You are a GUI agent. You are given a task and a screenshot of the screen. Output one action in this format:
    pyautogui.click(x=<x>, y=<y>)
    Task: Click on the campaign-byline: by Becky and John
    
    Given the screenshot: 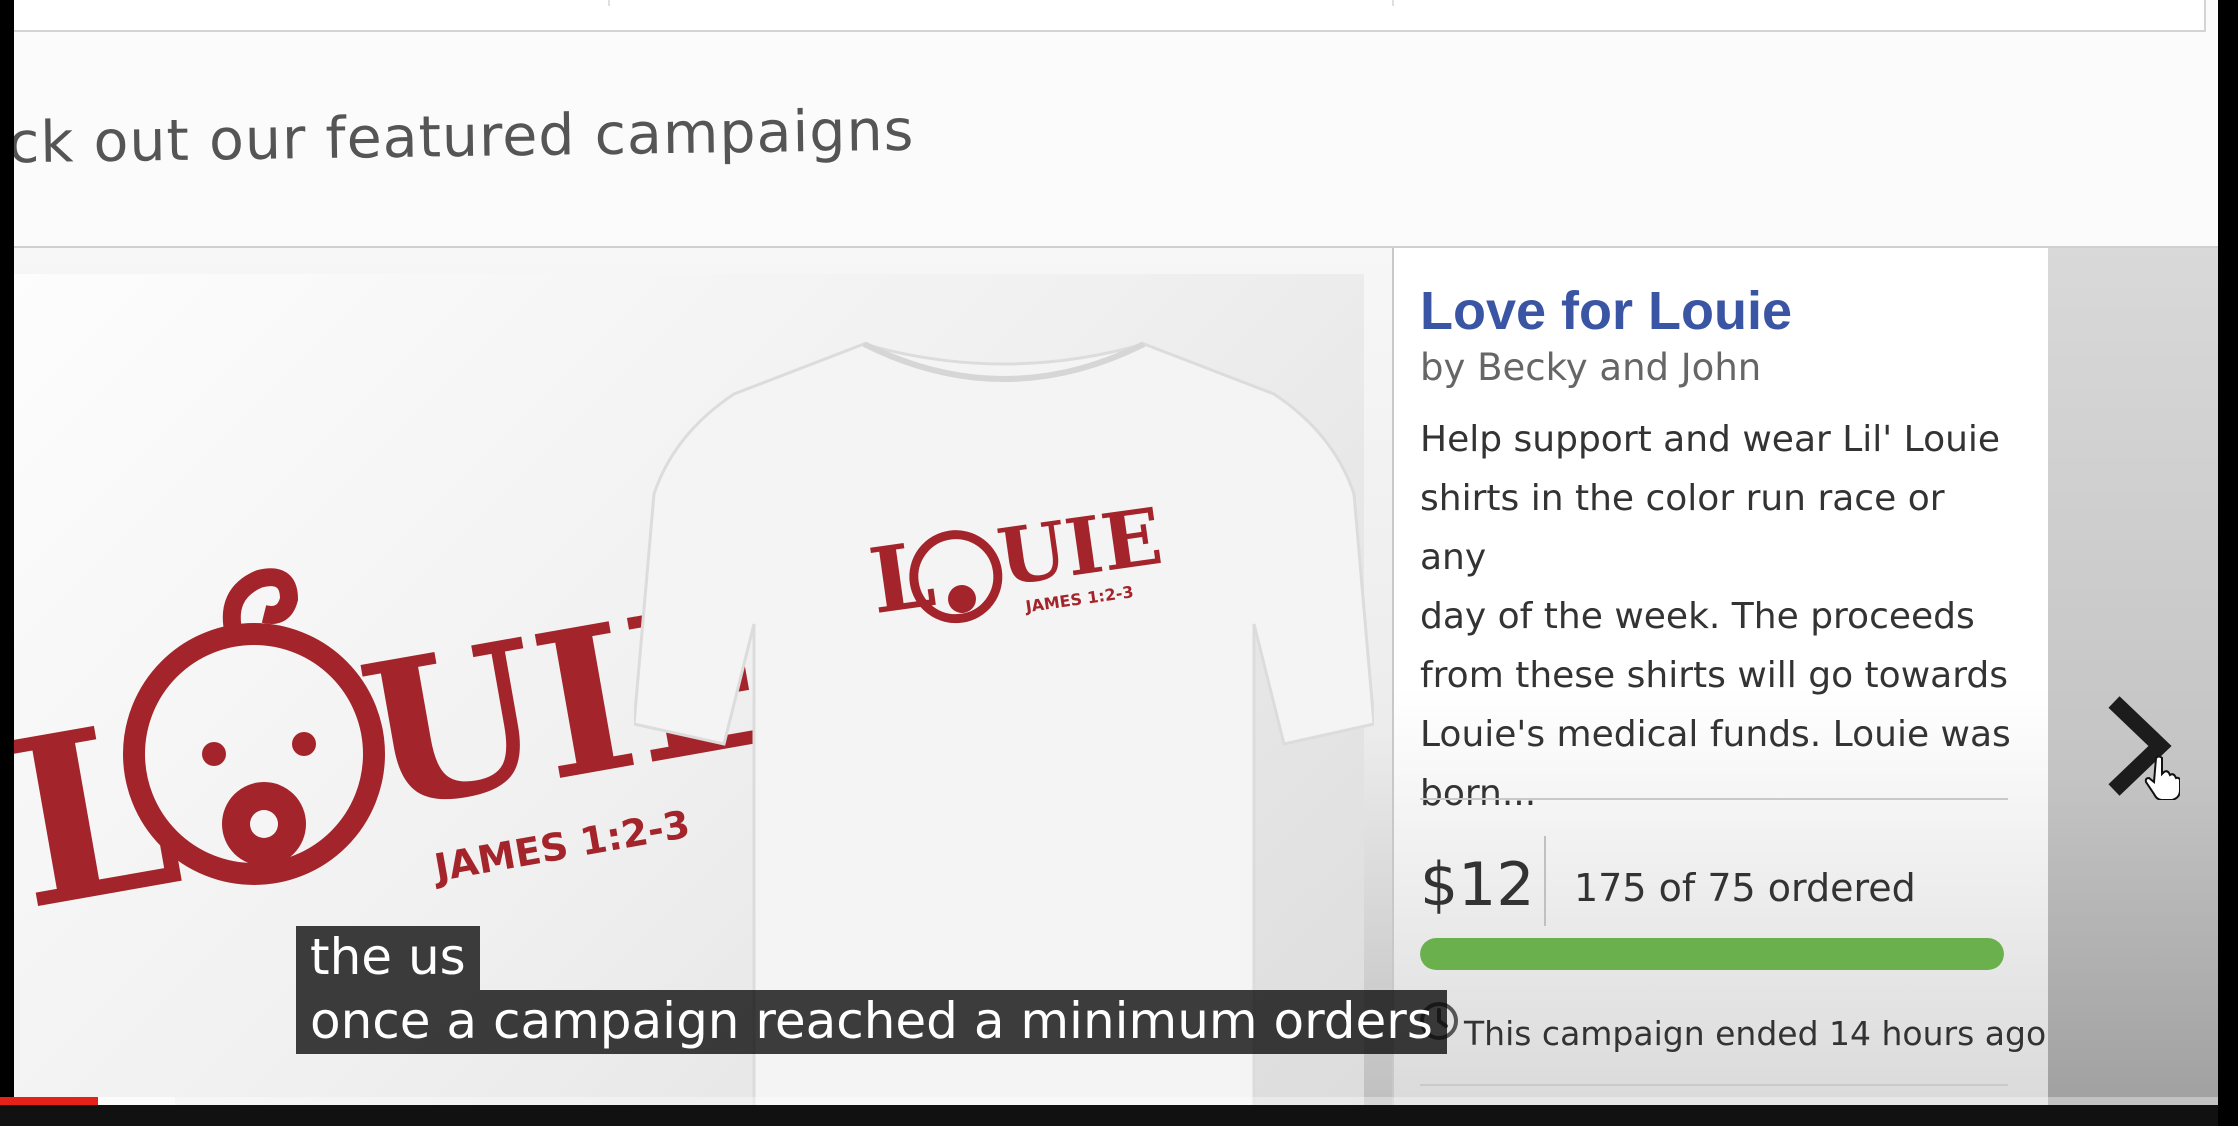 What is the action you would take?
    pyautogui.click(x=1591, y=367)
    